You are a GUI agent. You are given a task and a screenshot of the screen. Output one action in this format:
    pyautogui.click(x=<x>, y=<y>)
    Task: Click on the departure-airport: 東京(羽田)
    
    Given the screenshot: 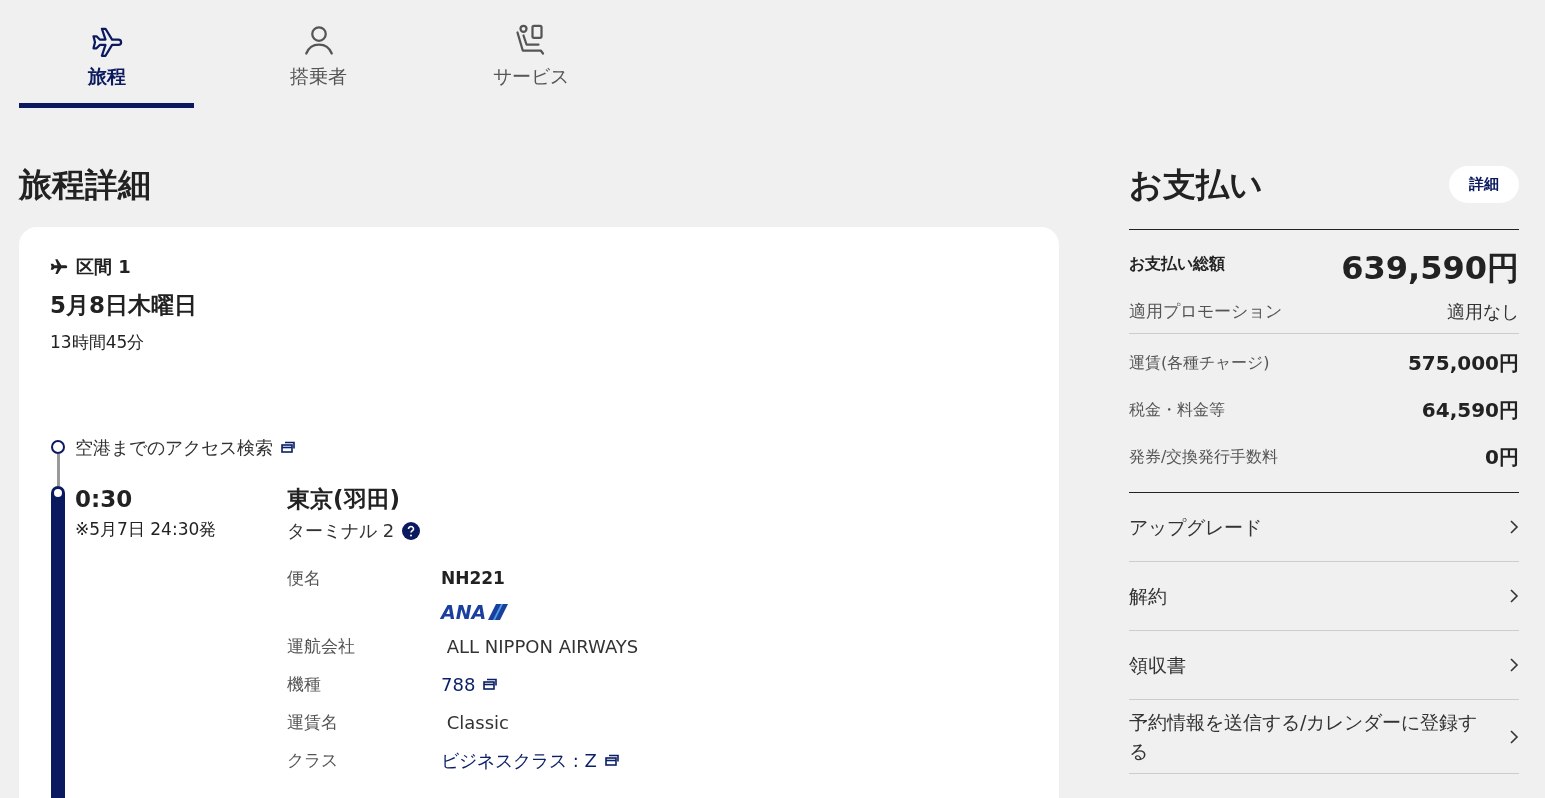 What is the action you would take?
    pyautogui.click(x=344, y=499)
    